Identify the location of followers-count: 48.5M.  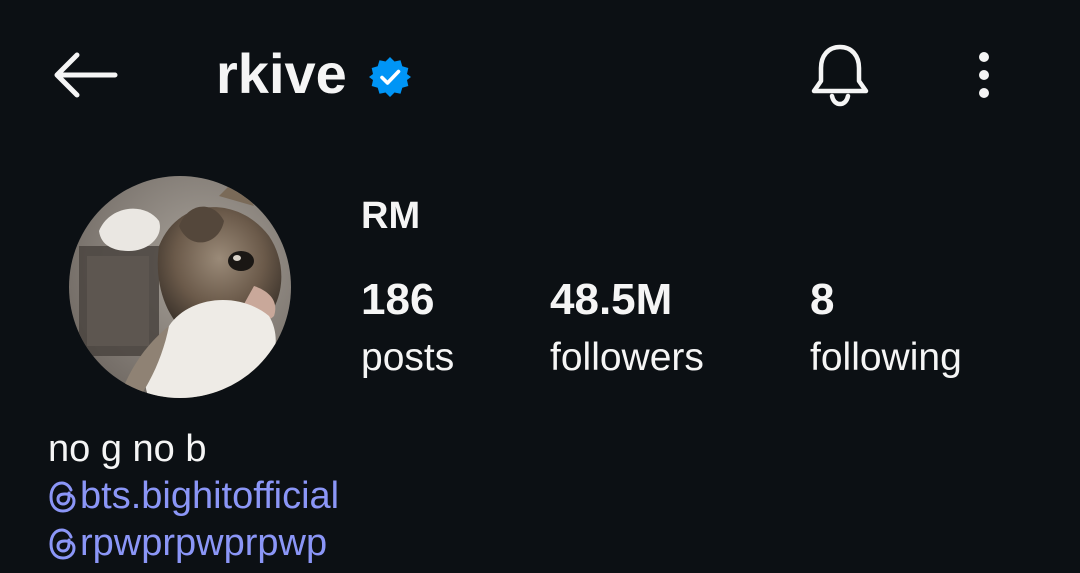
(611, 299).